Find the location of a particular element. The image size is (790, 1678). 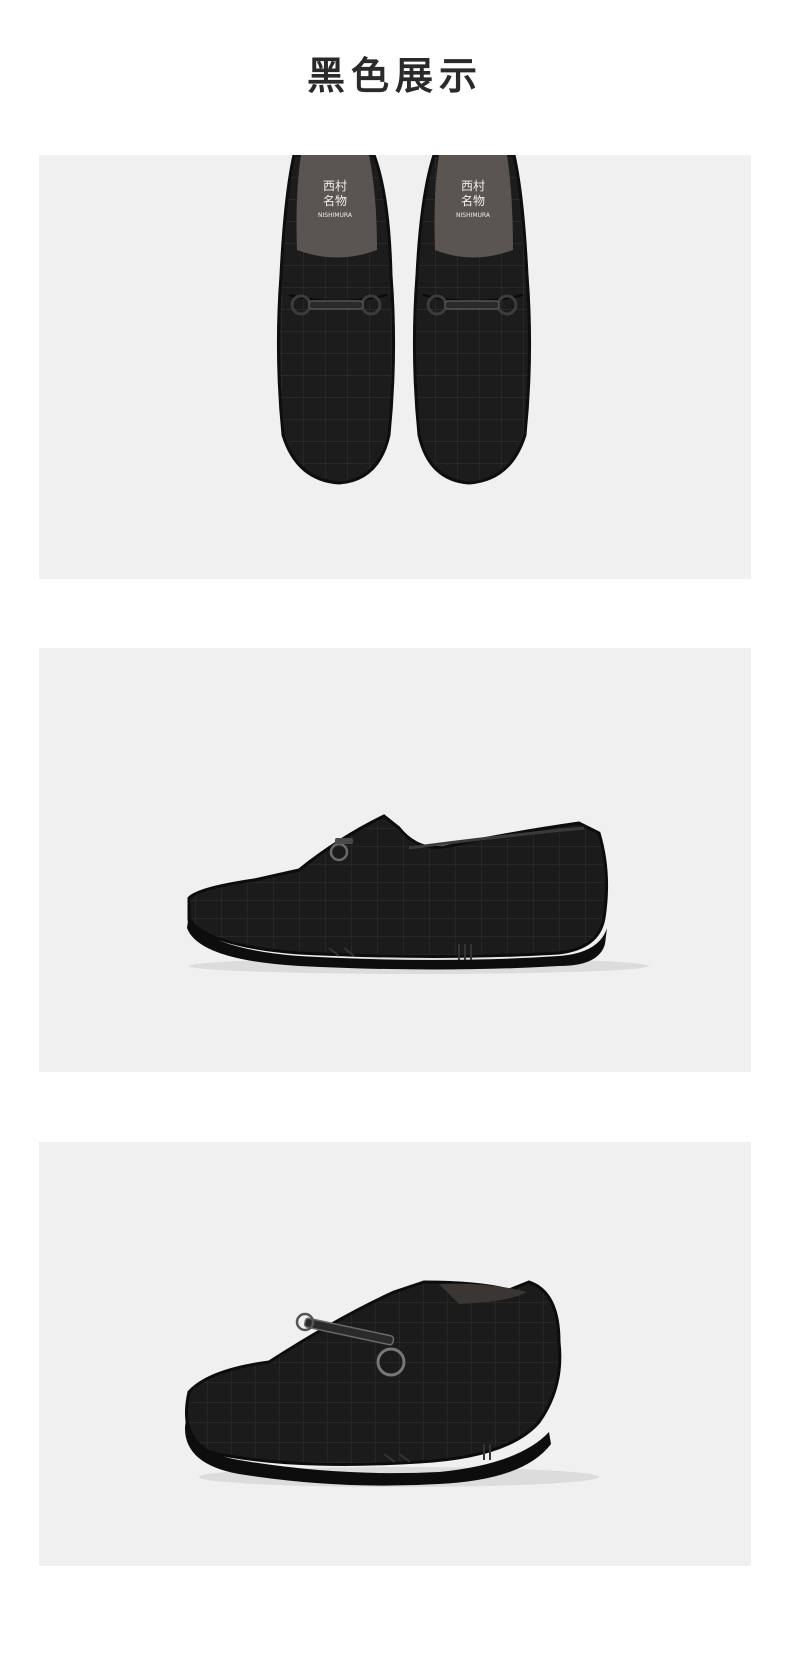

page-title: 黑色展示 is located at coordinates (394, 75).